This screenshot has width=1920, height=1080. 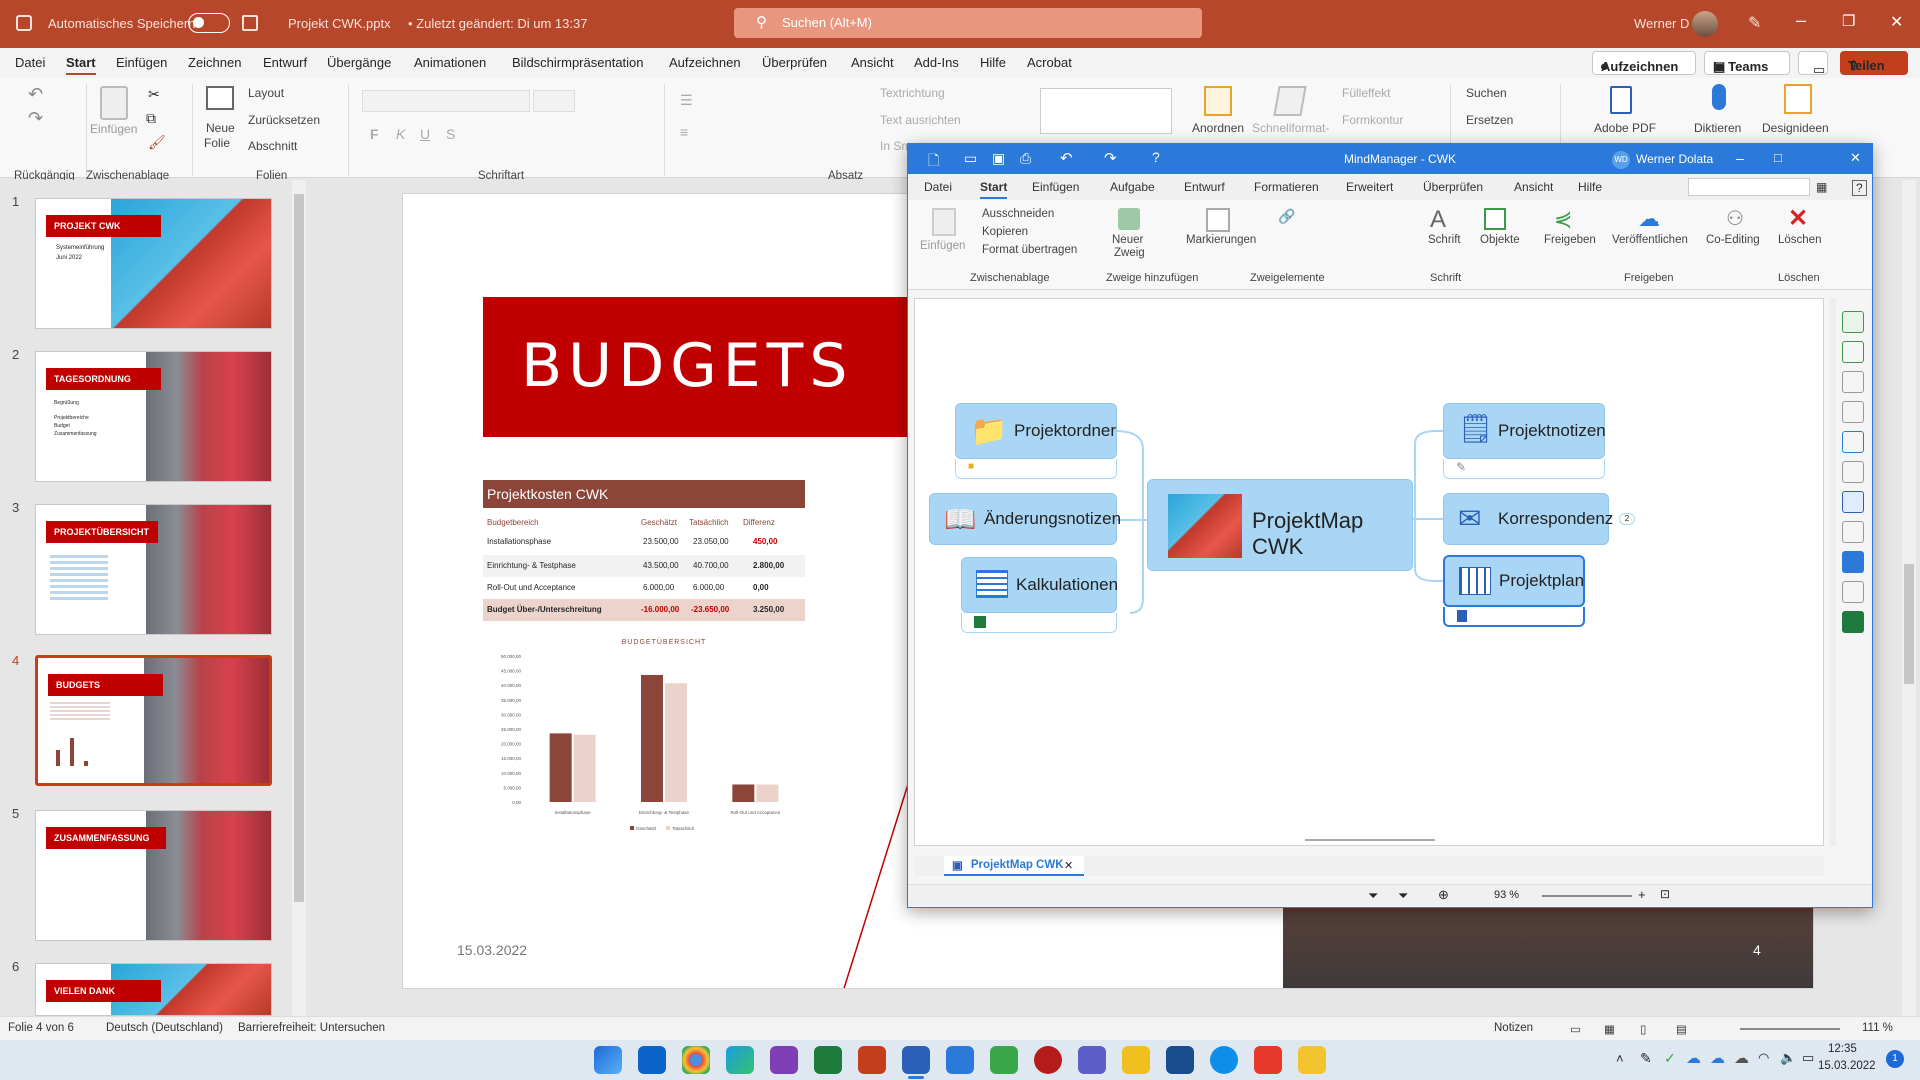 I want to click on onenote-icon, so click(x=784, y=1060).